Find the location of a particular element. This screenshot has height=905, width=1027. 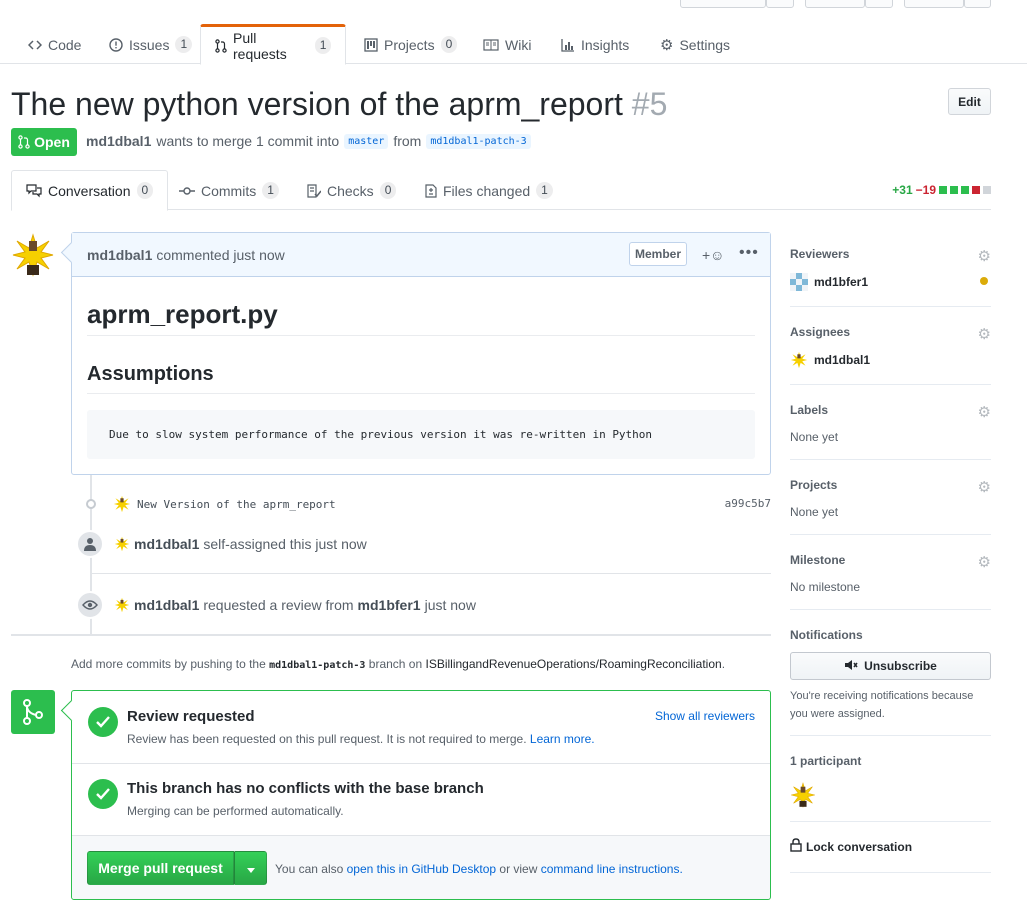

learn-more-link: Learn more. is located at coordinates (562, 739).